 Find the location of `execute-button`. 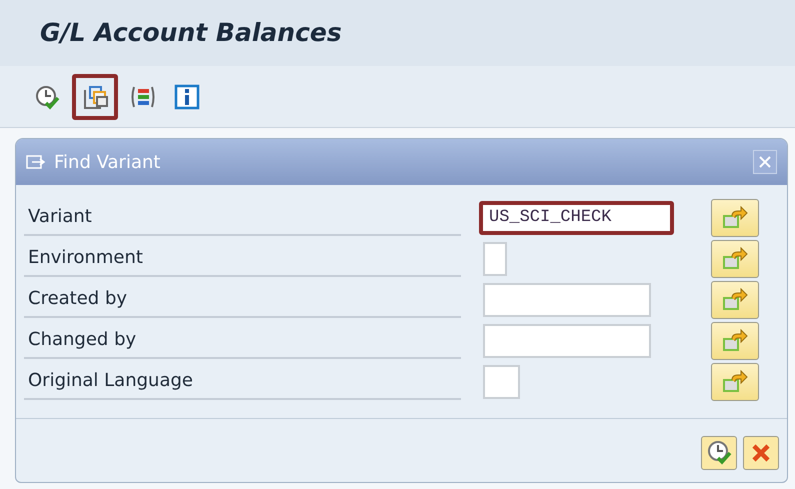

execute-button is located at coordinates (719, 453).